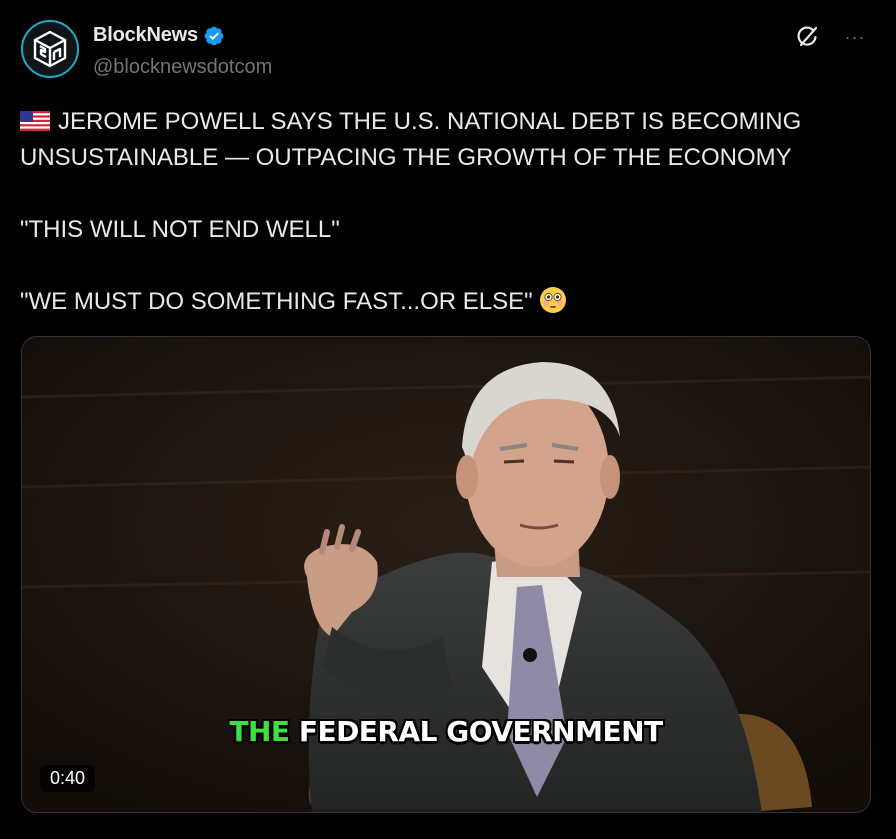  I want to click on grok-icon, so click(807, 36).